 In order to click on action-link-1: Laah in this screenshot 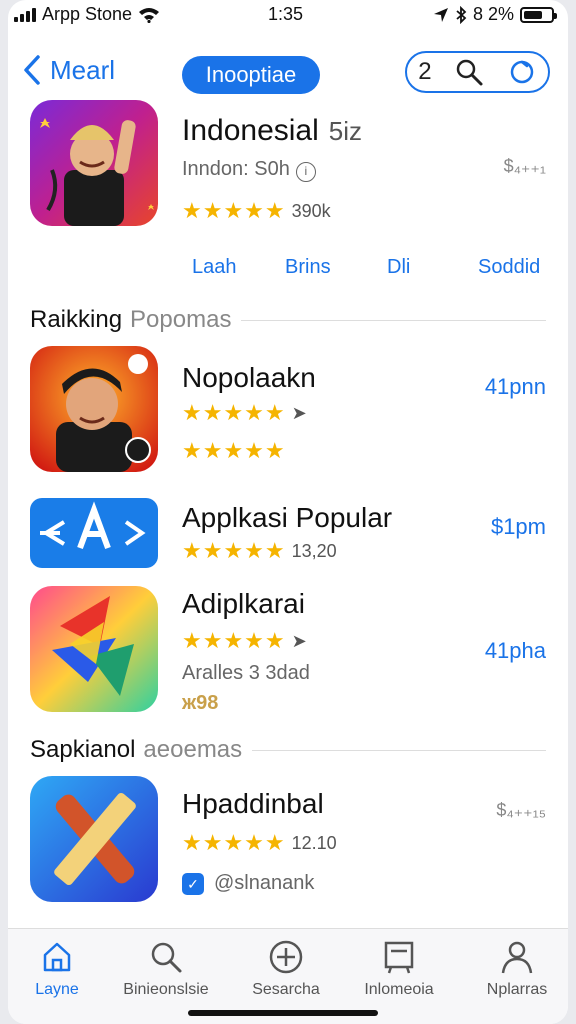, I will do `click(214, 267)`.